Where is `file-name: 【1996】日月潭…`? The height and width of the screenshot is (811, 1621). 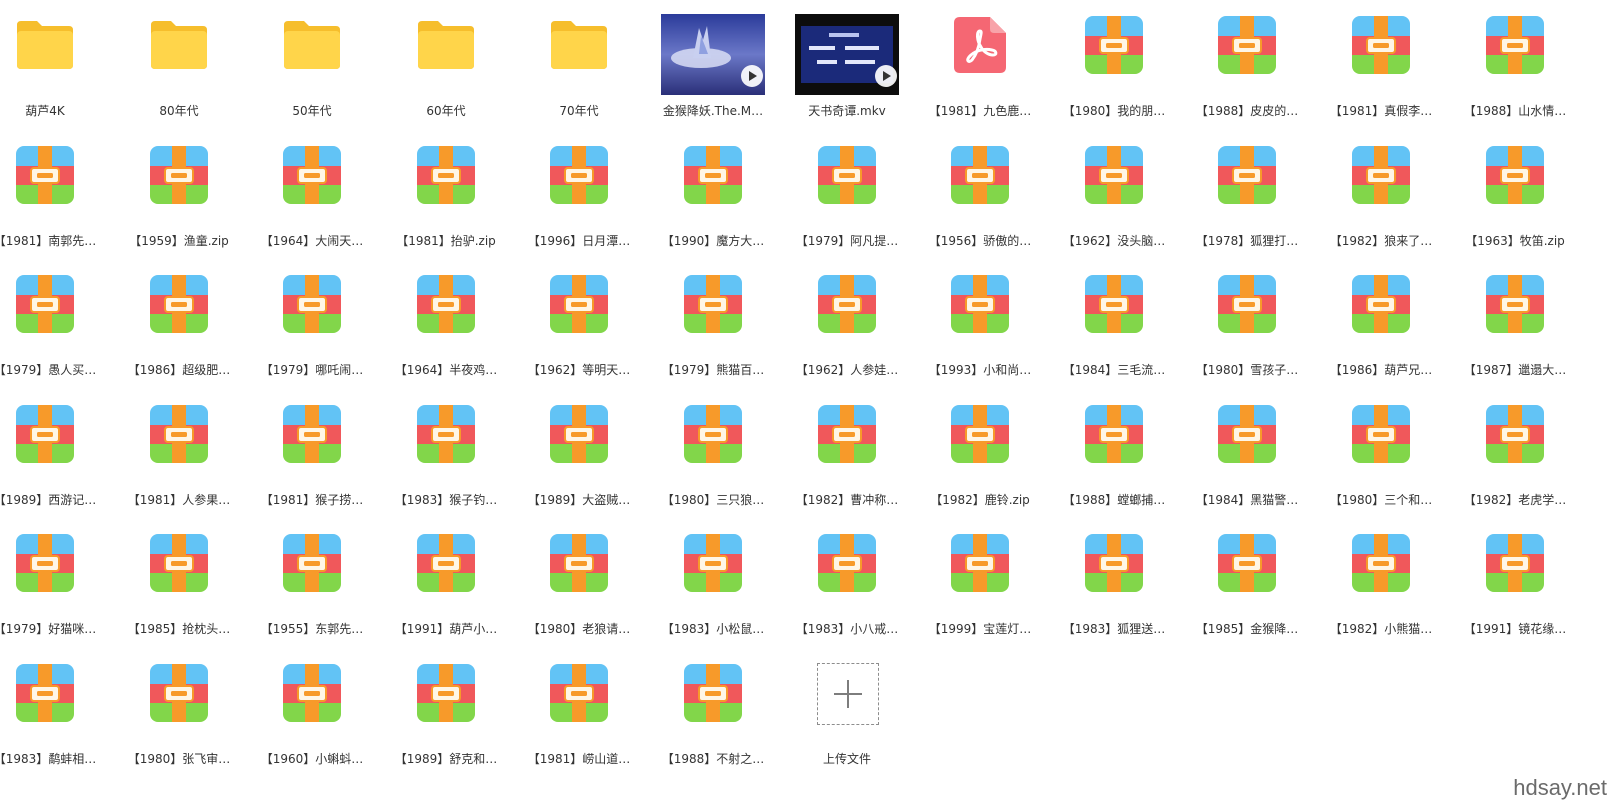
file-name: 【1996】日月潭… is located at coordinates (579, 241).